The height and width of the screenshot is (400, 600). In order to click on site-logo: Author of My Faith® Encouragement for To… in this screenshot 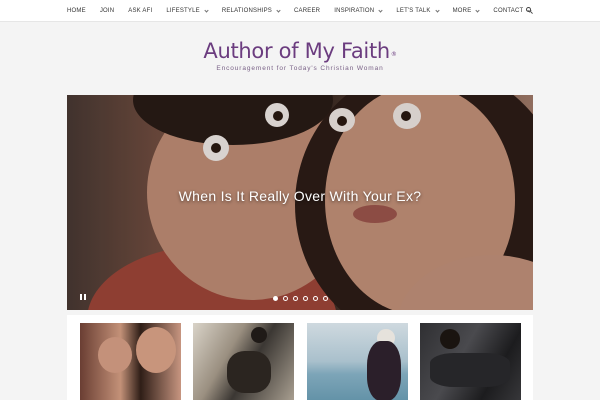, I will do `click(300, 55)`.